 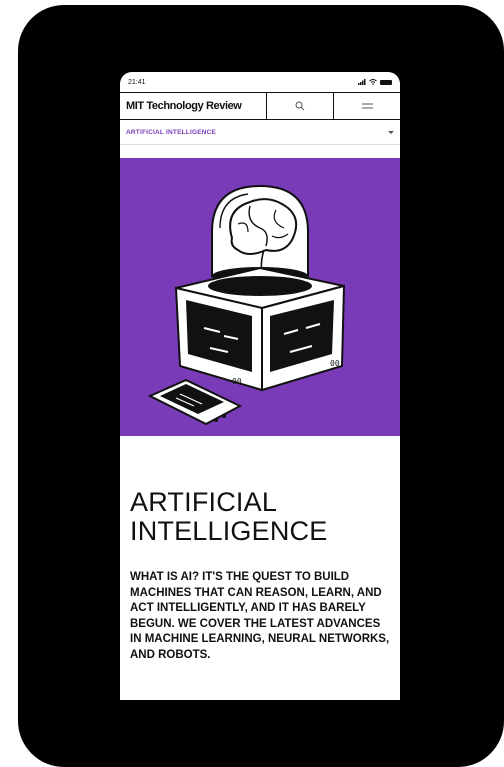 I want to click on search-icon, so click(x=300, y=106).